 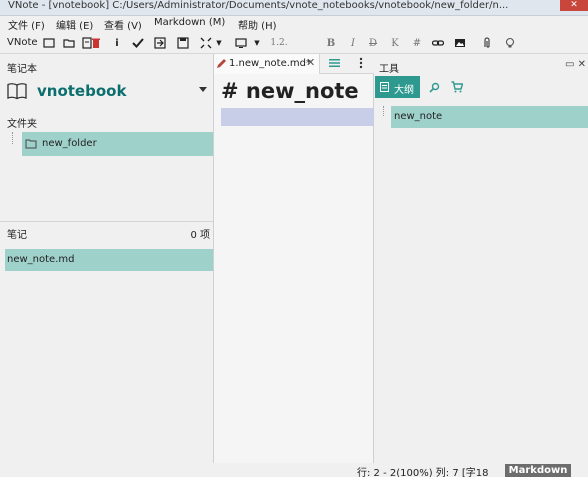 What do you see at coordinates (69, 143) in the screenshot?
I see `folder-label: new_folder` at bounding box center [69, 143].